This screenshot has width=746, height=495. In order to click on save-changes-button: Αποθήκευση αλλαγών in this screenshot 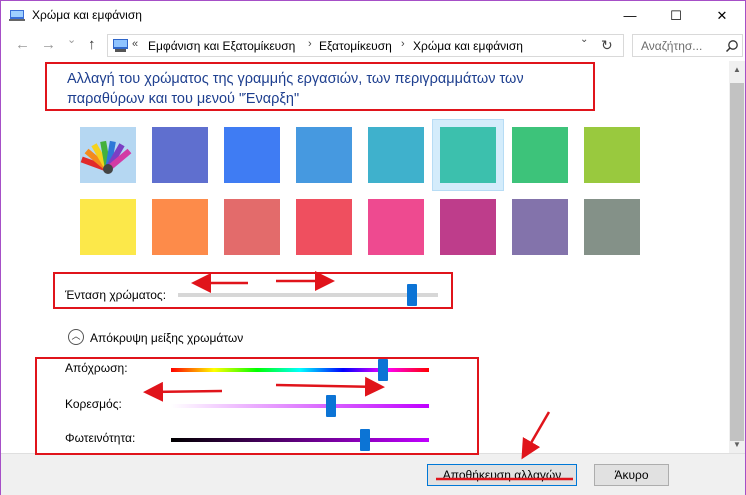, I will do `click(502, 475)`.